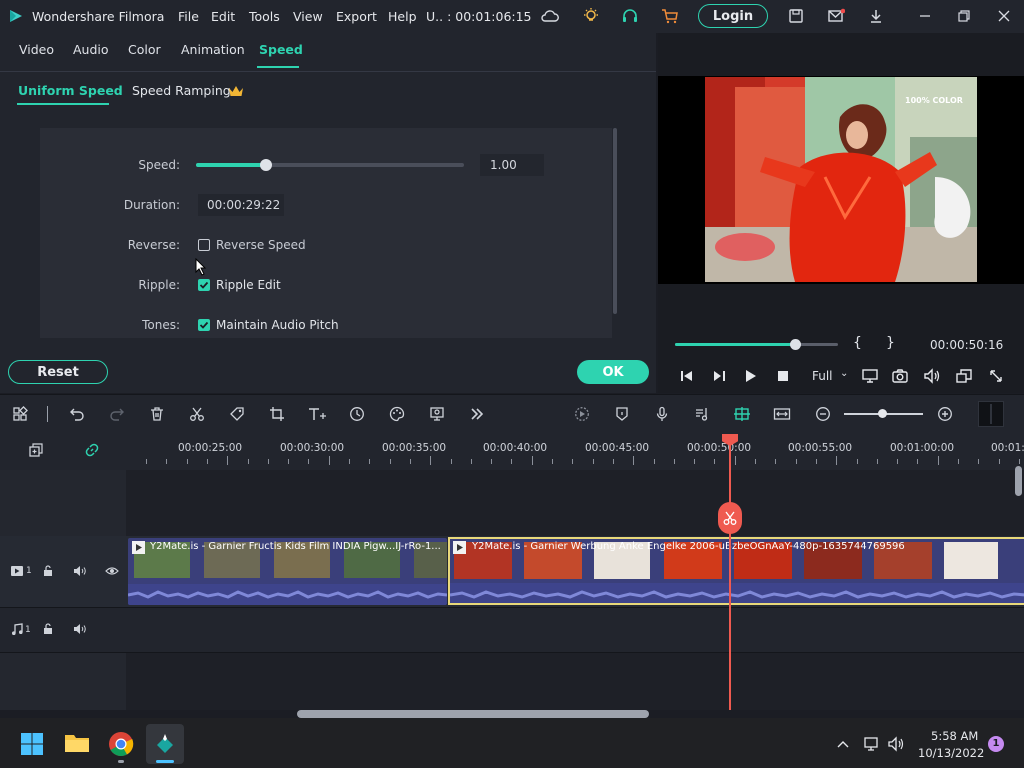 Image resolution: width=1024 pixels, height=768 pixels. What do you see at coordinates (670, 16) in the screenshot?
I see `cart-icon` at bounding box center [670, 16].